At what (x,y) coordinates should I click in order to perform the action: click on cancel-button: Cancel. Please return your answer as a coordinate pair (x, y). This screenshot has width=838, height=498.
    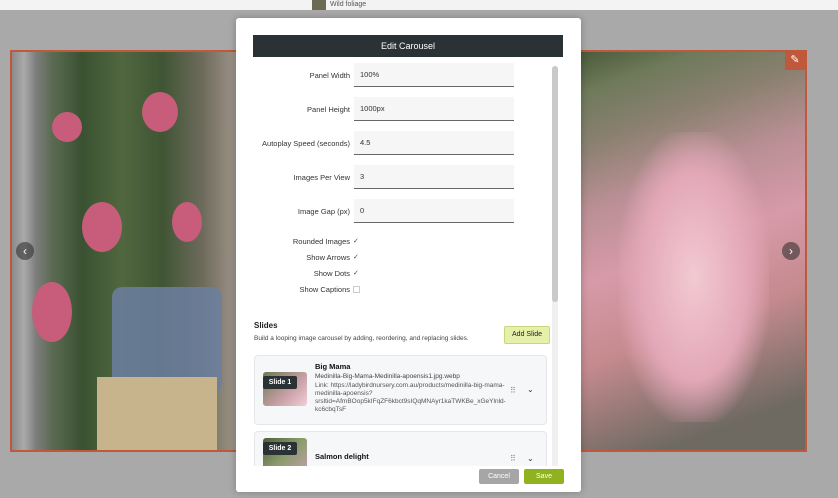
    Looking at the image, I should click on (499, 476).